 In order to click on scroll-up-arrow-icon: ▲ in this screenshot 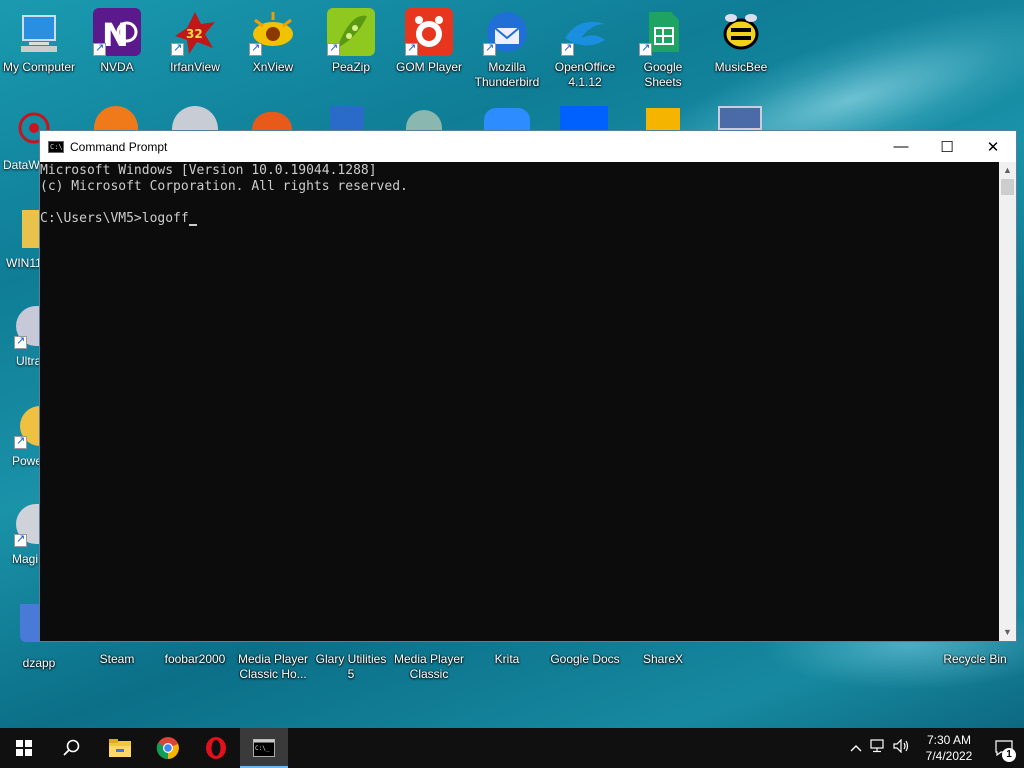, I will do `click(1007, 170)`.